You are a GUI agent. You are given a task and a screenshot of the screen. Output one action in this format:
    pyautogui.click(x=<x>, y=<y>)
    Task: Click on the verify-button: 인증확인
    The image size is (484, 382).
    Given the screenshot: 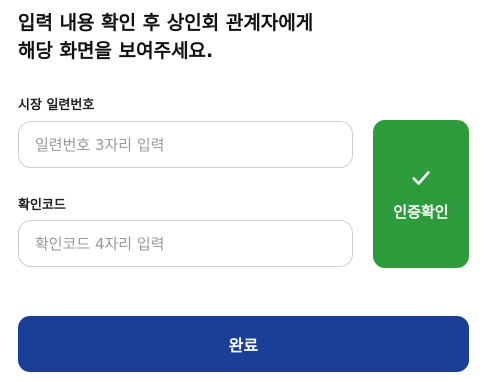 What is the action you would take?
    pyautogui.click(x=421, y=194)
    